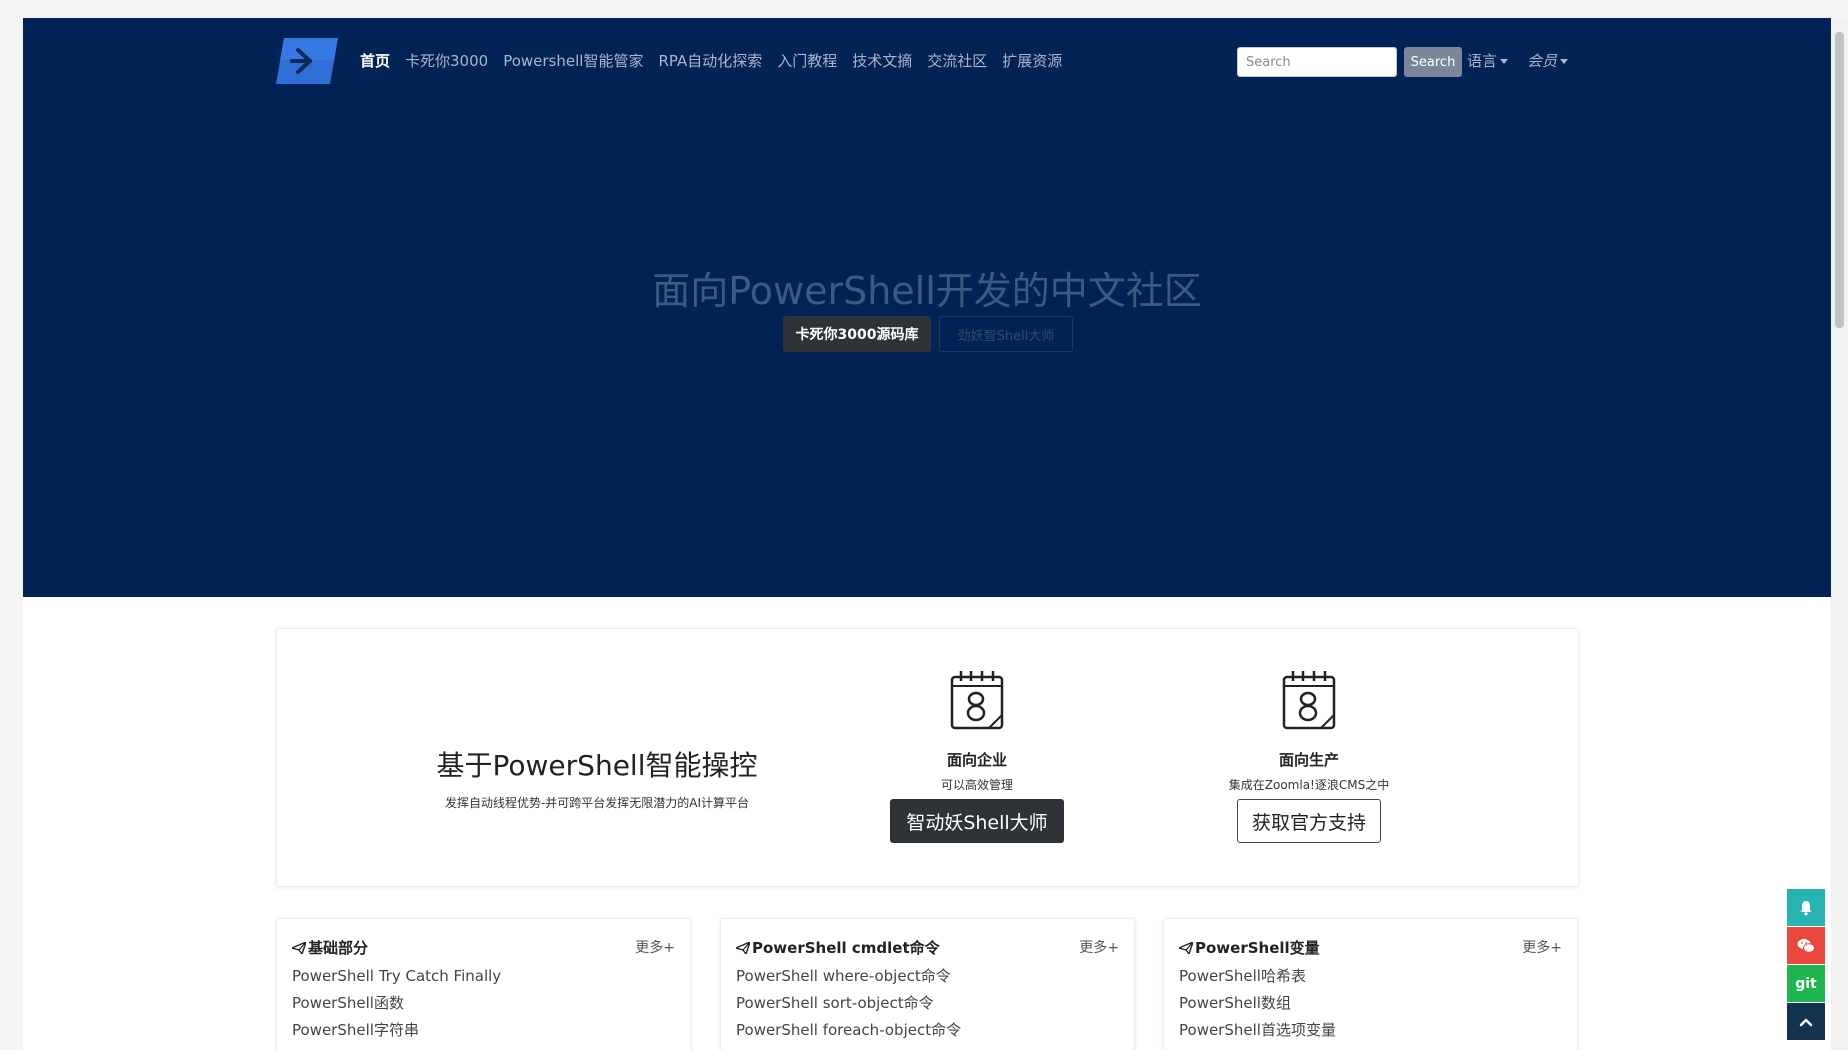 This screenshot has height=1050, width=1848. Describe the element at coordinates (1257, 1030) in the screenshot. I see `list-item: PowerShell首选项变量` at that location.